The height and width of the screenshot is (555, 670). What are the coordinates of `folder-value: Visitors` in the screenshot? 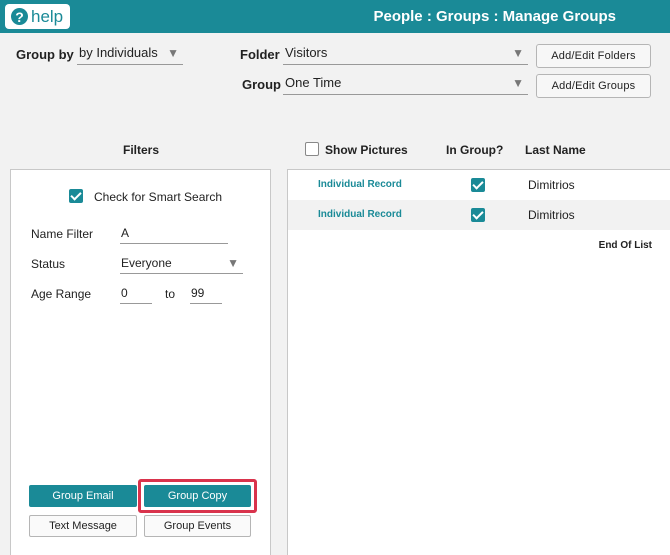 It's located at (306, 52).